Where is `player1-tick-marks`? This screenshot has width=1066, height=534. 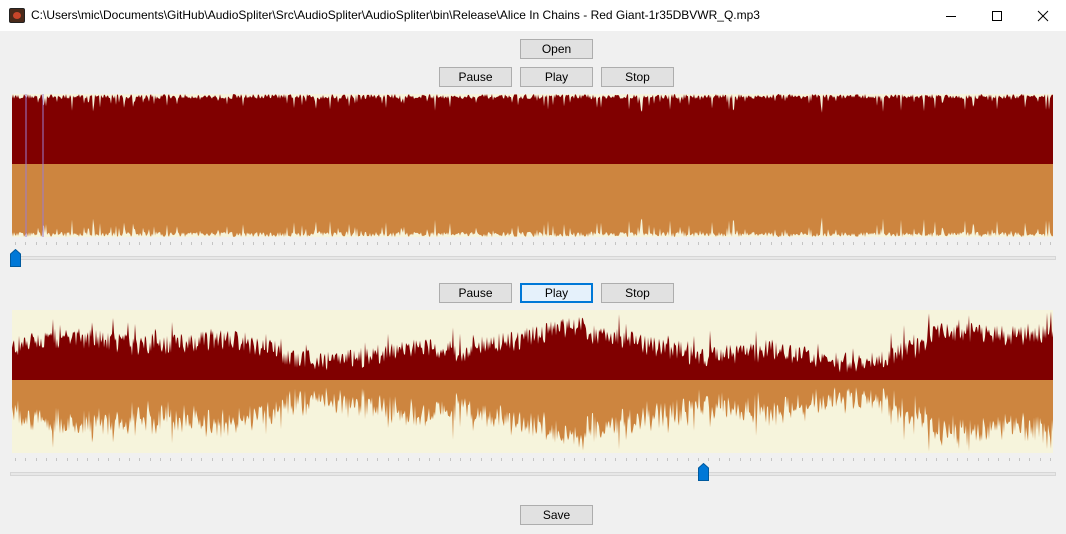
player1-tick-marks is located at coordinates (533, 244).